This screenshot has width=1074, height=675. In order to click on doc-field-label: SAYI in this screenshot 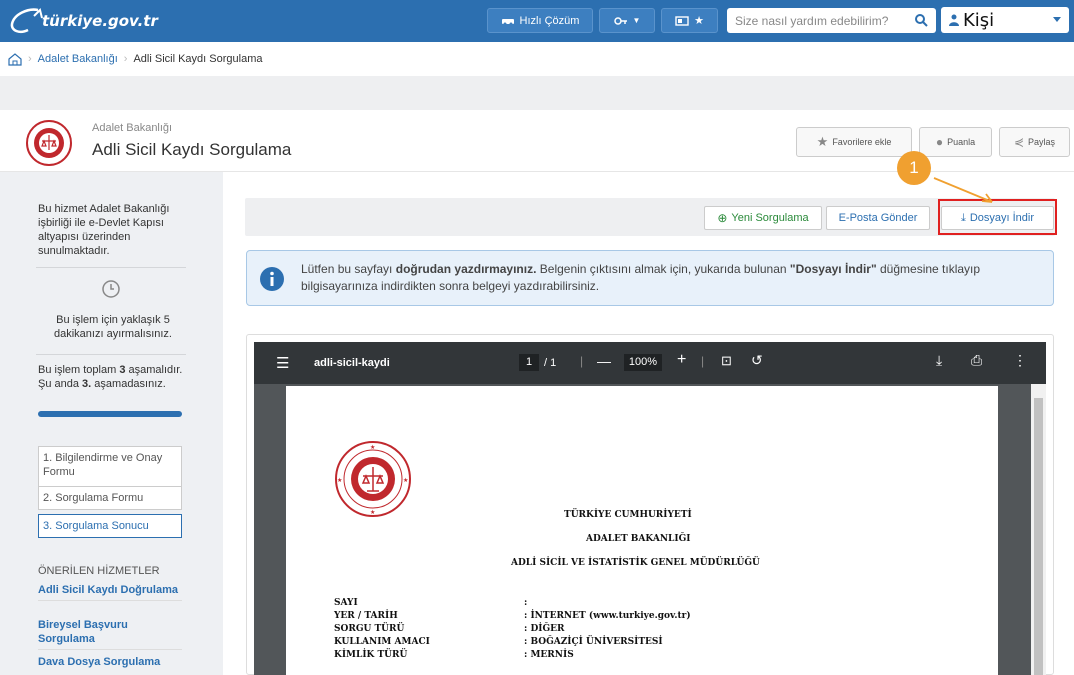, I will do `click(346, 603)`.